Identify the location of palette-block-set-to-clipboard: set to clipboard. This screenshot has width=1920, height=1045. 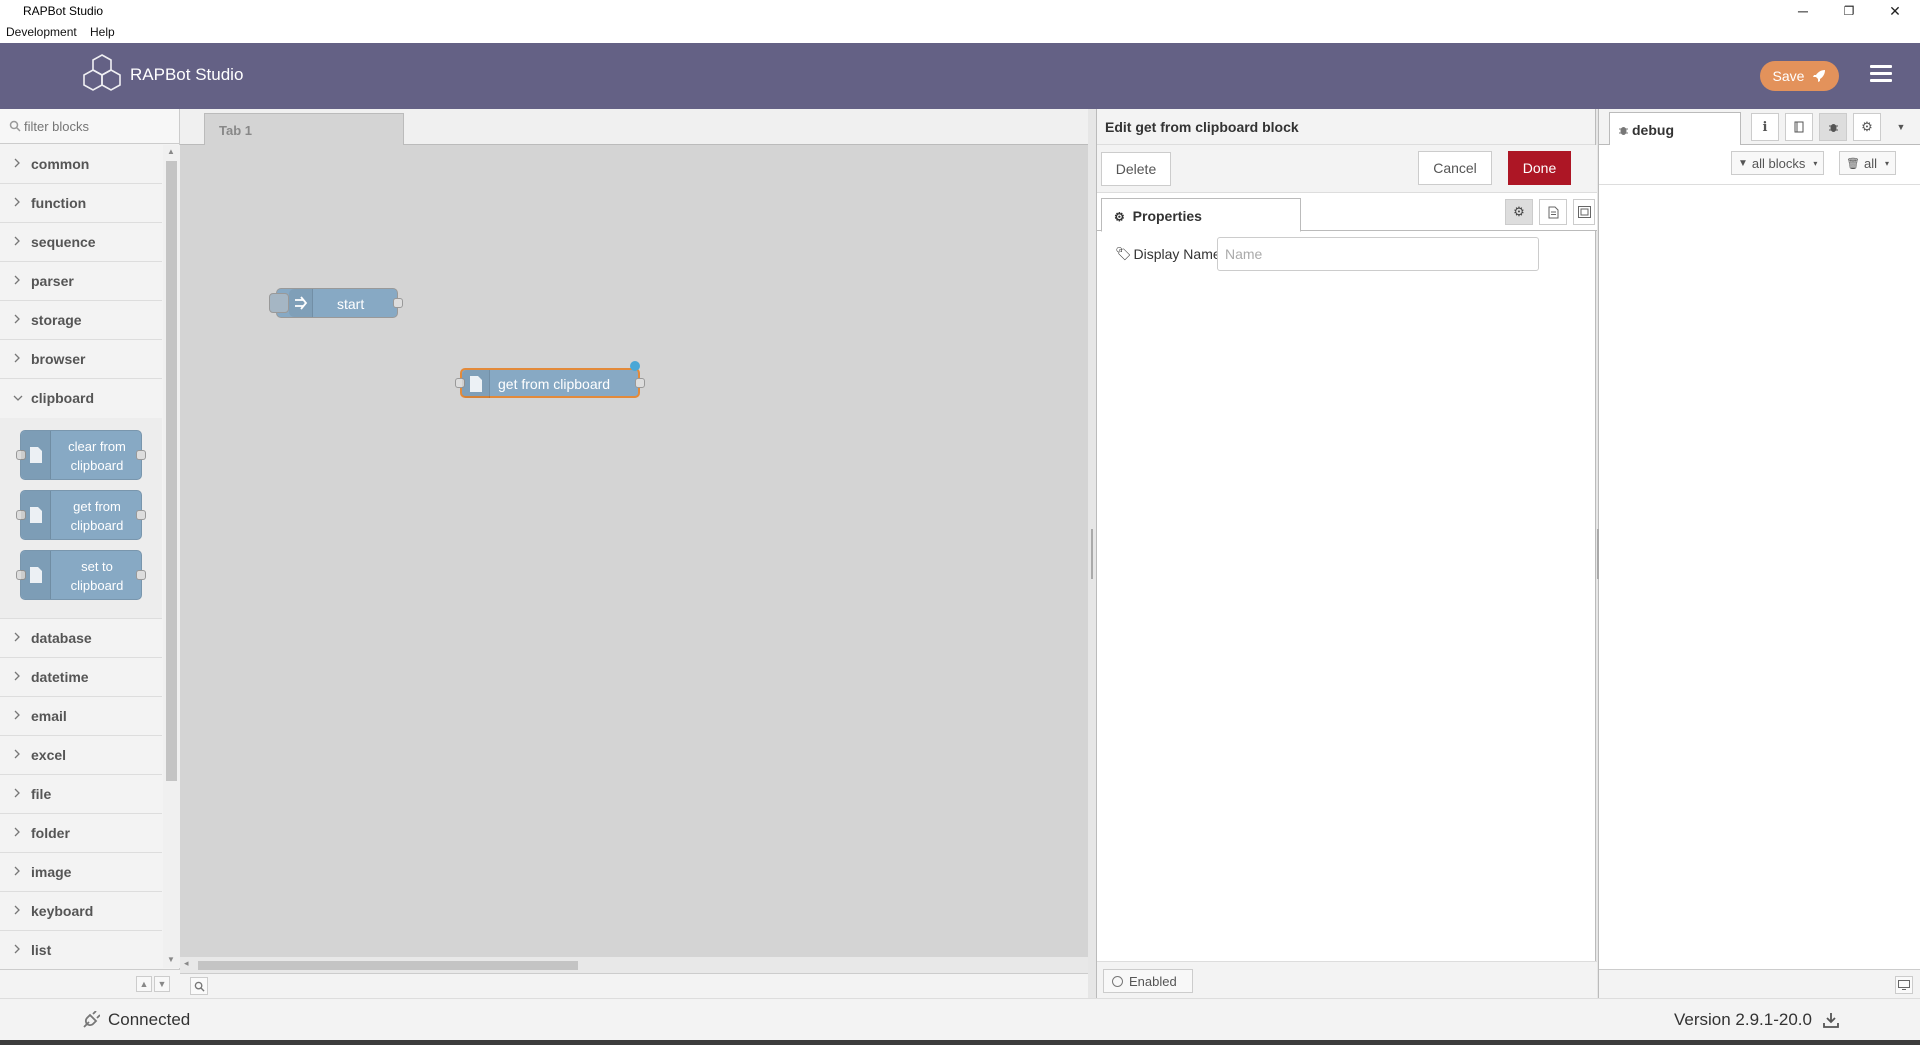
(81, 575).